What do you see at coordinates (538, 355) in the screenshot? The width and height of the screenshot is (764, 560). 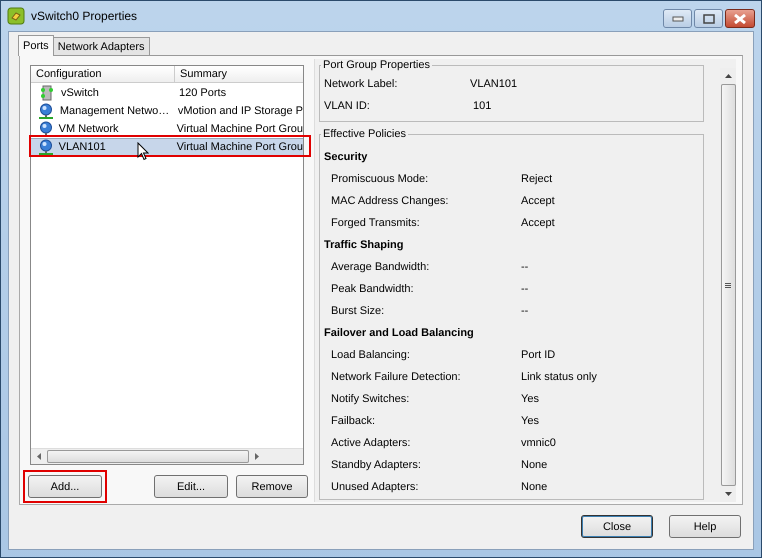 I see `field-value: Port ID` at bounding box center [538, 355].